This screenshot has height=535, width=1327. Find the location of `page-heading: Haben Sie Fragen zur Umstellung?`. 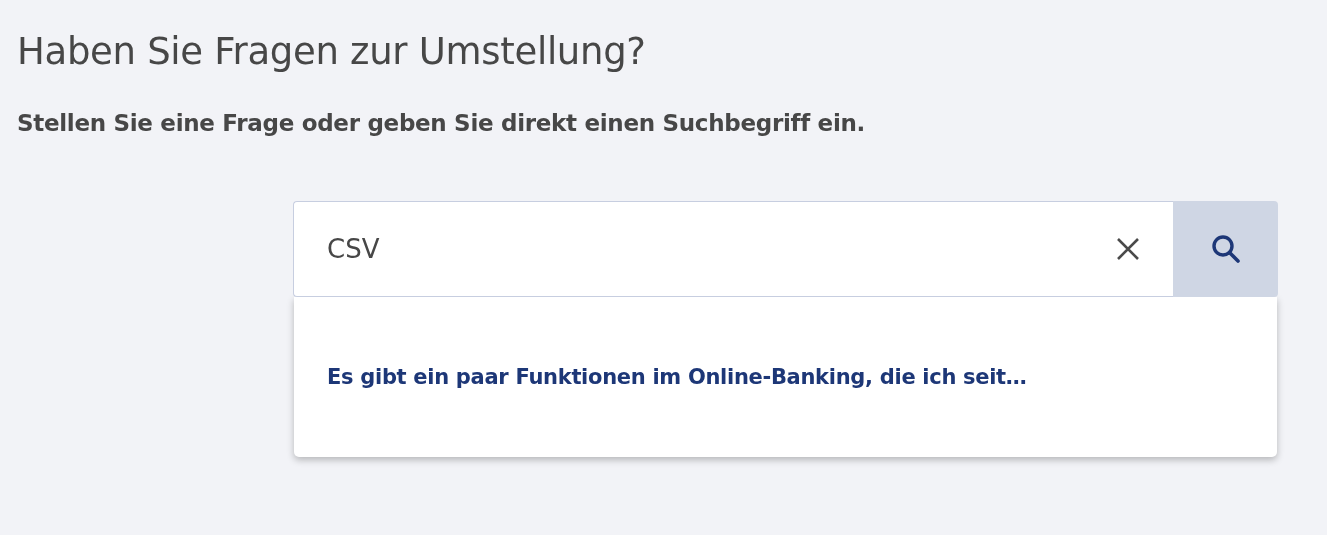

page-heading: Haben Sie Fragen zur Umstellung? is located at coordinates (331, 52).